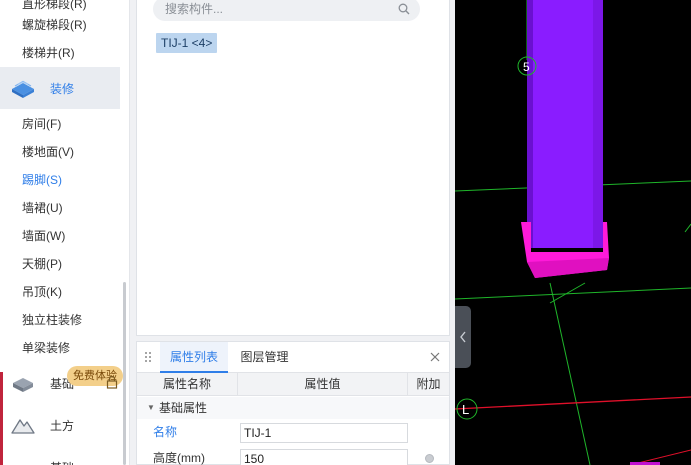  Describe the element at coordinates (23, 460) in the screenshot. I see `other-category-icon` at that location.